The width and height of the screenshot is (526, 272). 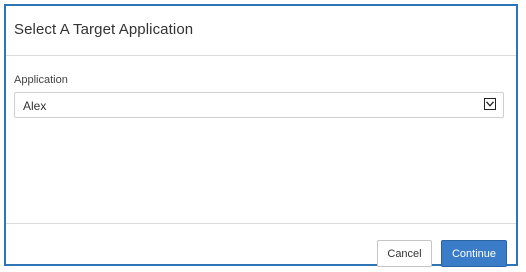 I want to click on continue-button: Continue, so click(x=474, y=253).